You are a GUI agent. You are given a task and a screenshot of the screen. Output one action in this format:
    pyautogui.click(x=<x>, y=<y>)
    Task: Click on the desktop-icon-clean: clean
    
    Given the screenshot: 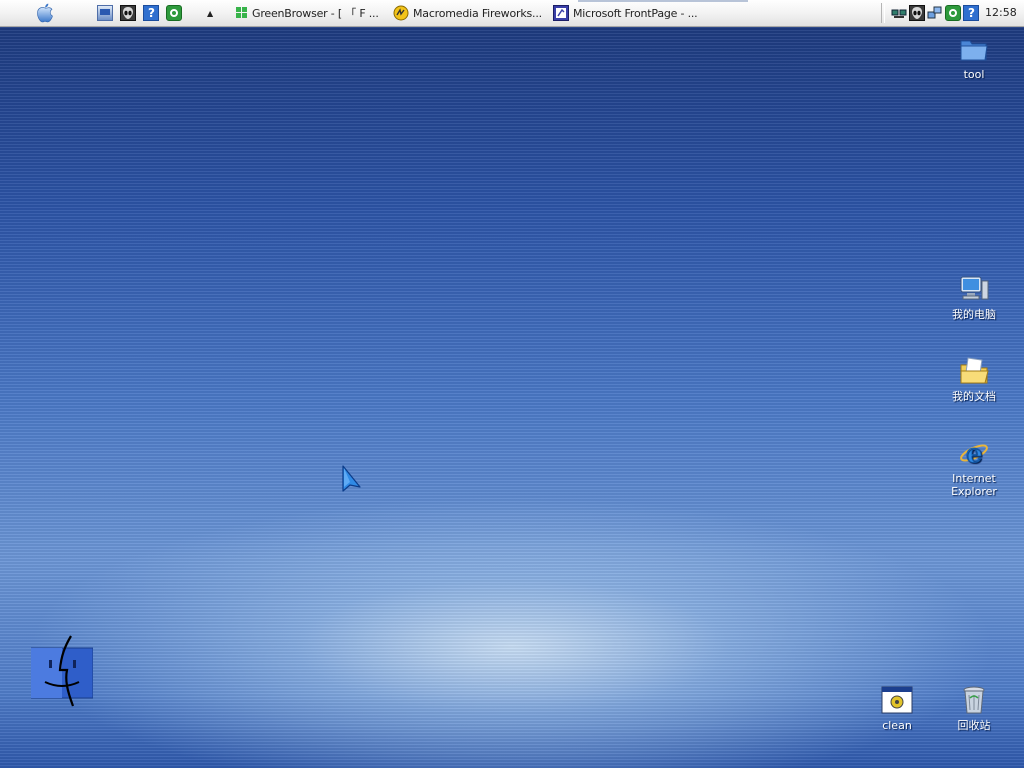 What is the action you would take?
    pyautogui.click(x=897, y=708)
    